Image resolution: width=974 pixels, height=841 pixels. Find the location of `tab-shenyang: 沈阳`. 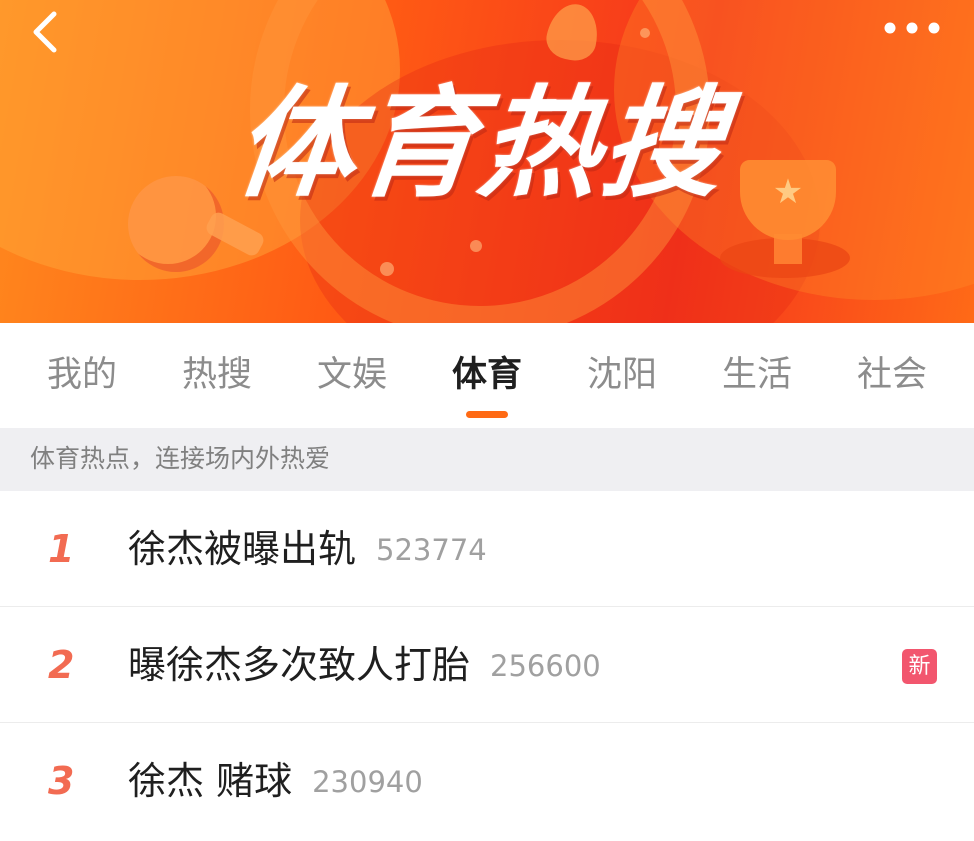

tab-shenyang: 沈阳 is located at coordinates (622, 375).